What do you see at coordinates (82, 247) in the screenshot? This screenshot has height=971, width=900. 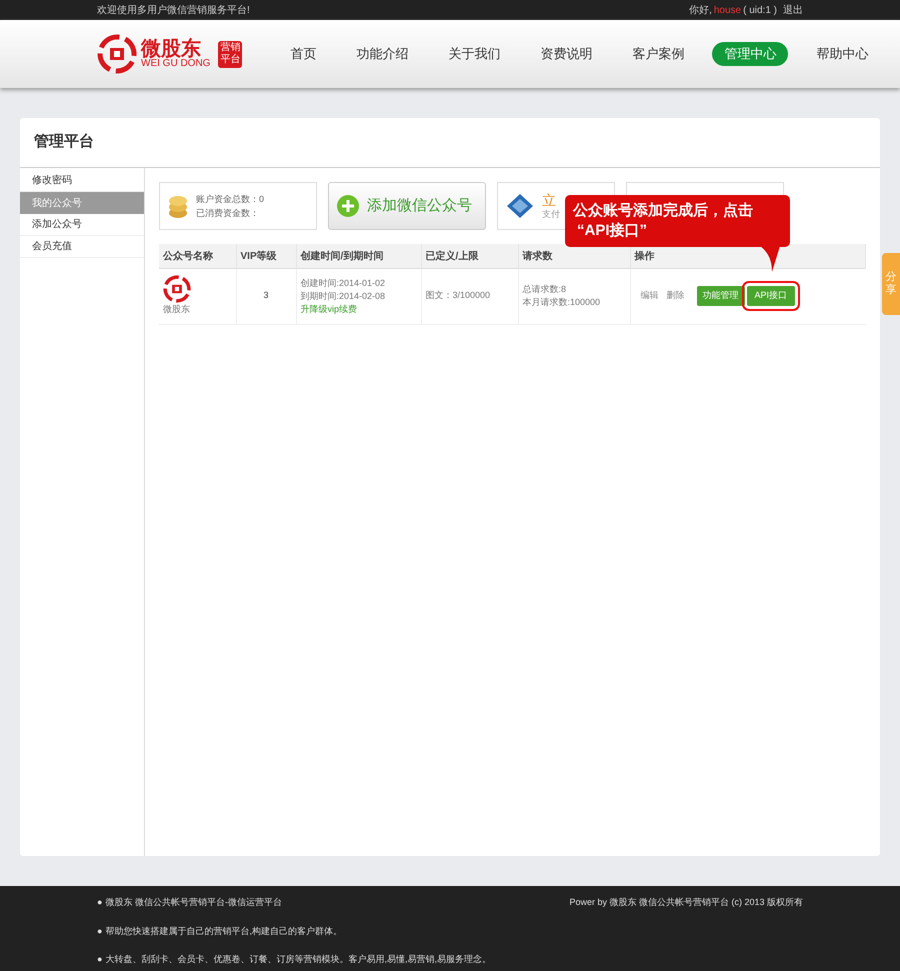 I see `sidebar-item: 会员充值` at bounding box center [82, 247].